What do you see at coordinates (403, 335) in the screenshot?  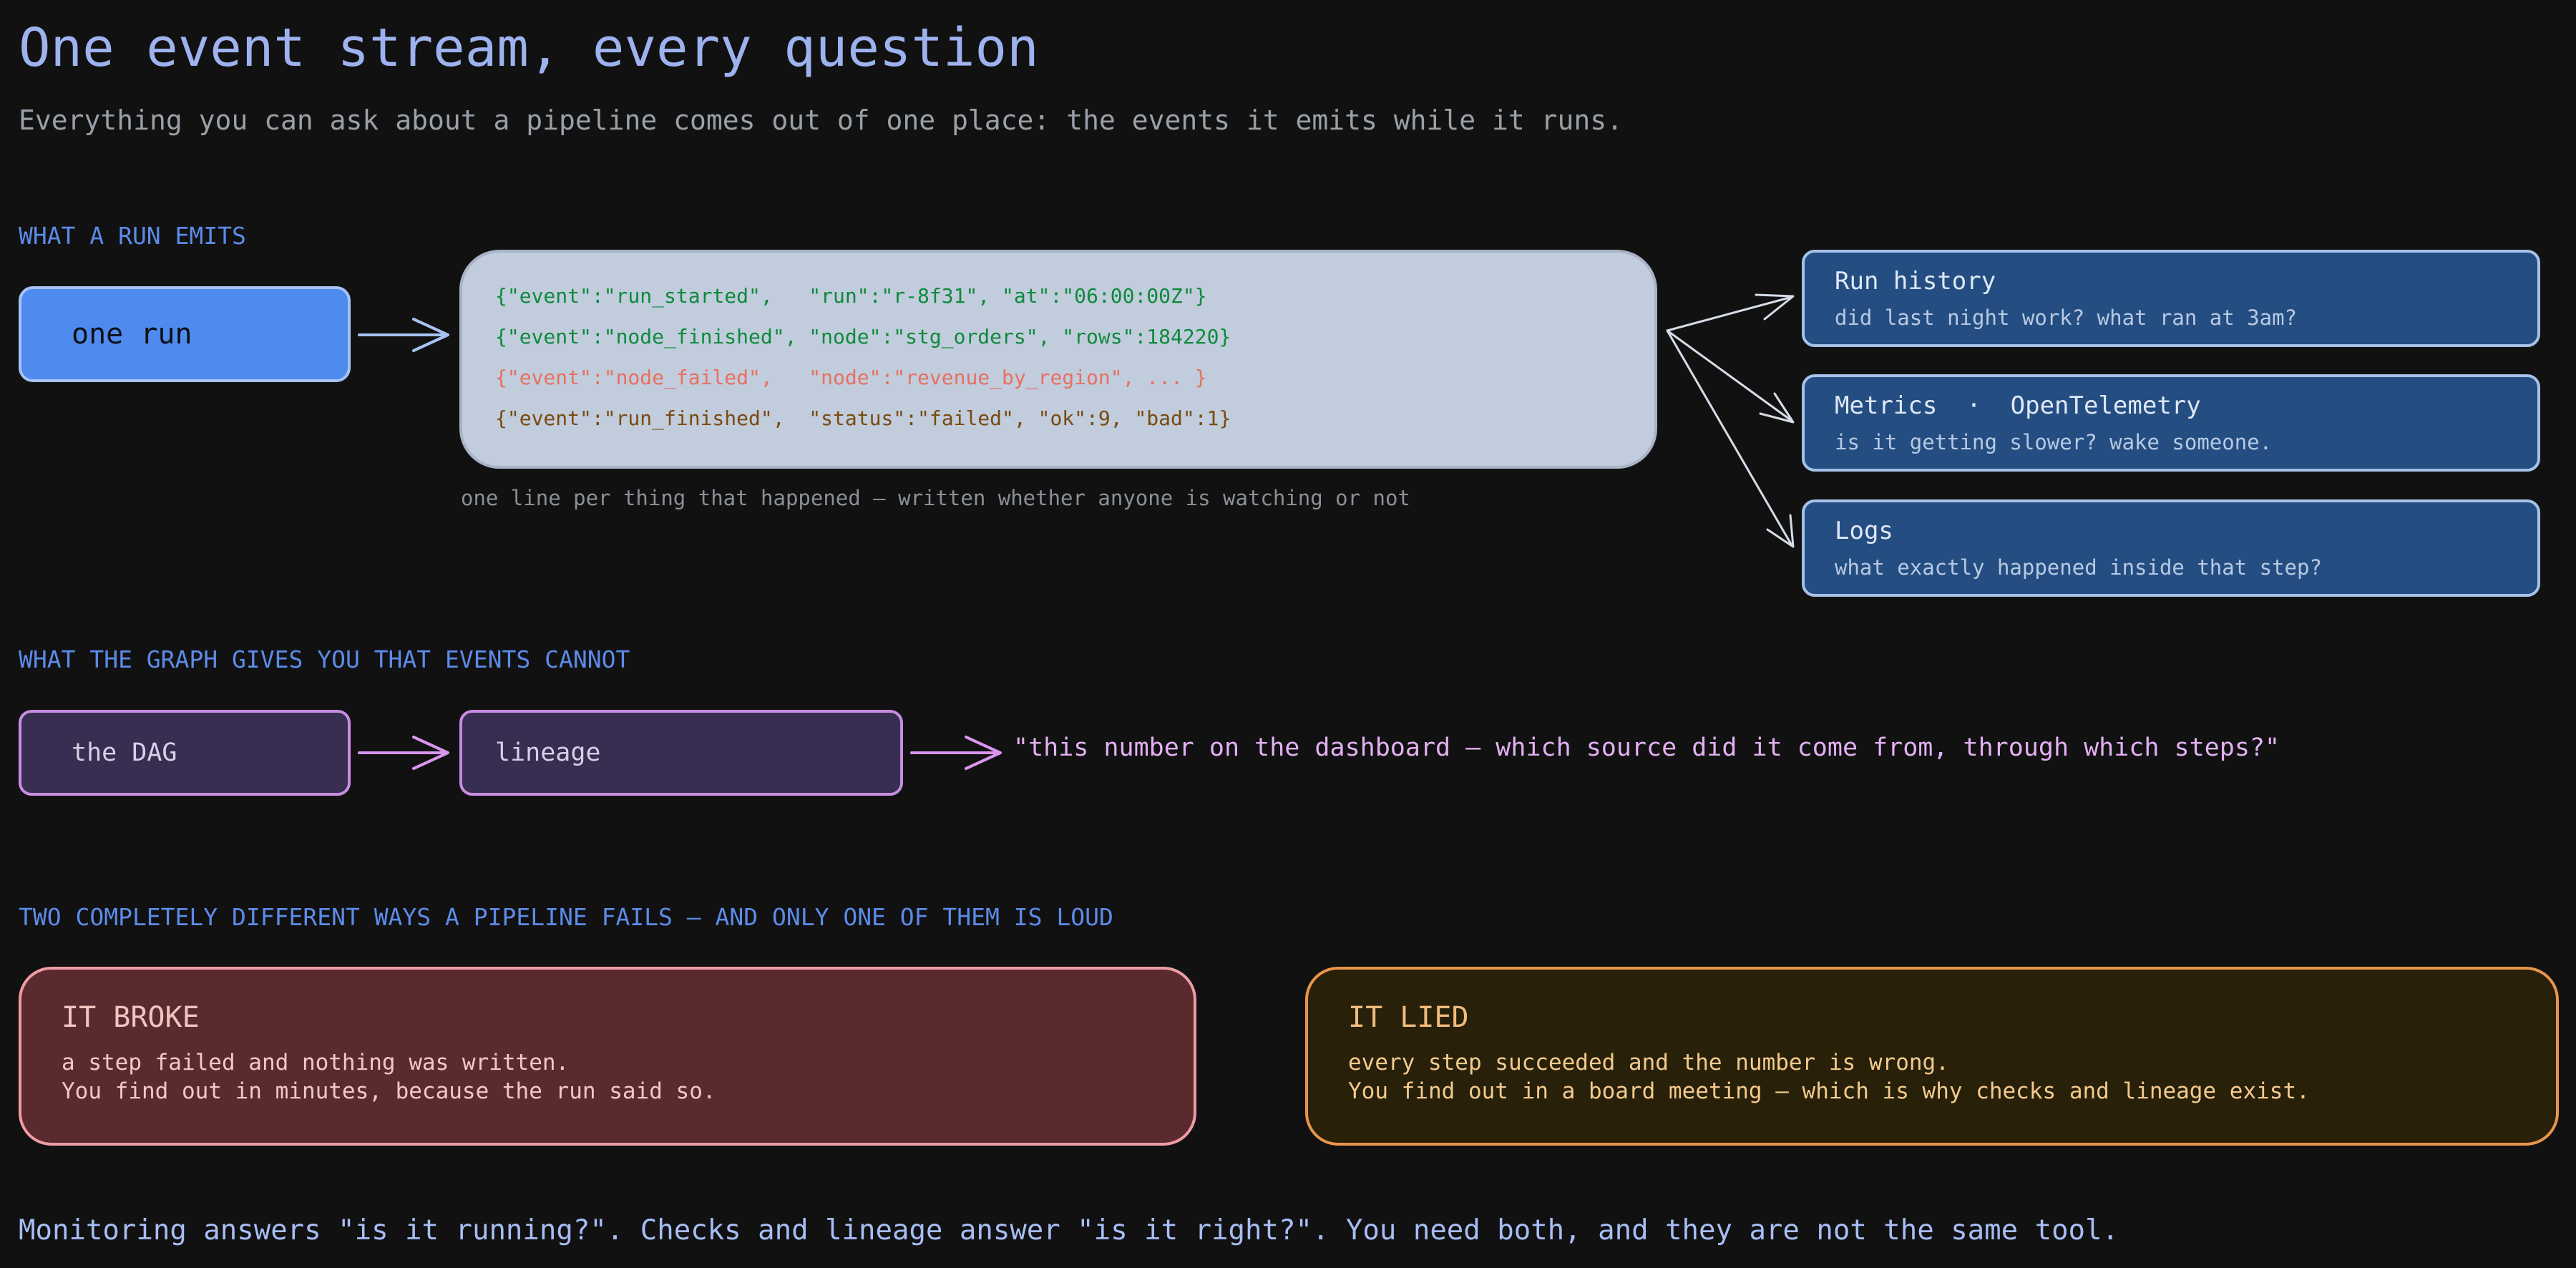 I see `arrow-run-to-stream` at bounding box center [403, 335].